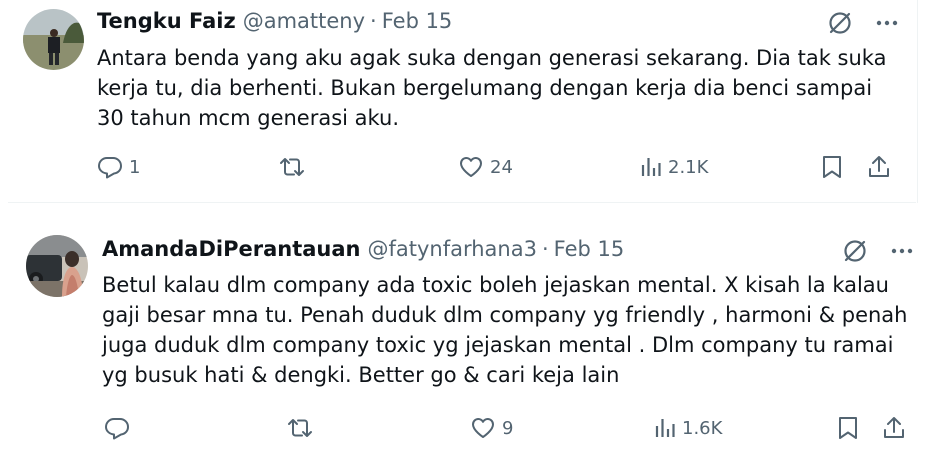 This screenshot has width=925, height=460. I want to click on reply-button: 1, so click(118, 167).